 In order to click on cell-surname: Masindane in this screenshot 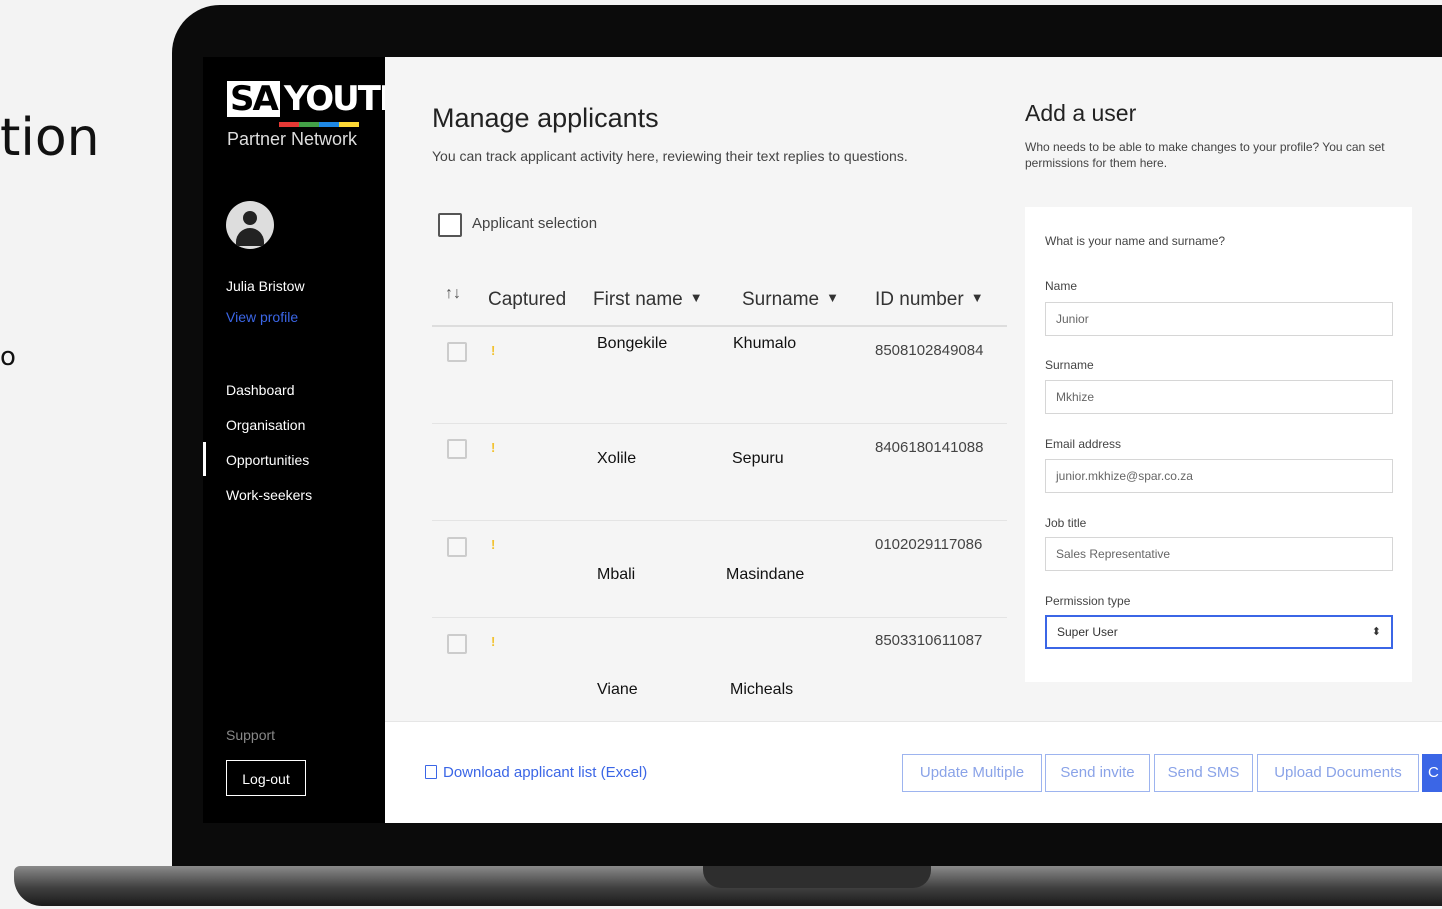, I will do `click(765, 574)`.